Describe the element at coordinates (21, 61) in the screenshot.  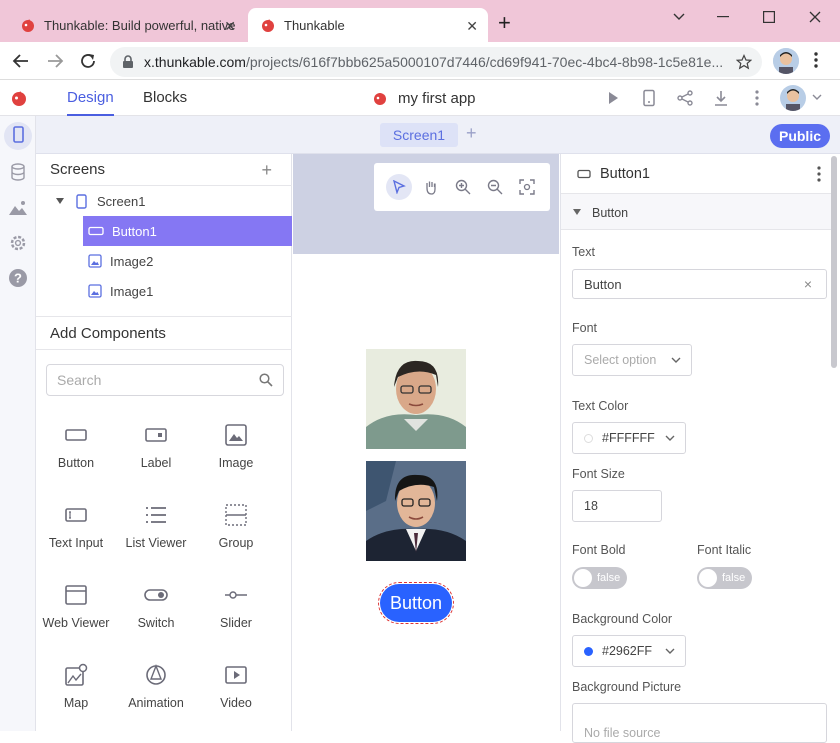
I see `back-arrow-icon` at that location.